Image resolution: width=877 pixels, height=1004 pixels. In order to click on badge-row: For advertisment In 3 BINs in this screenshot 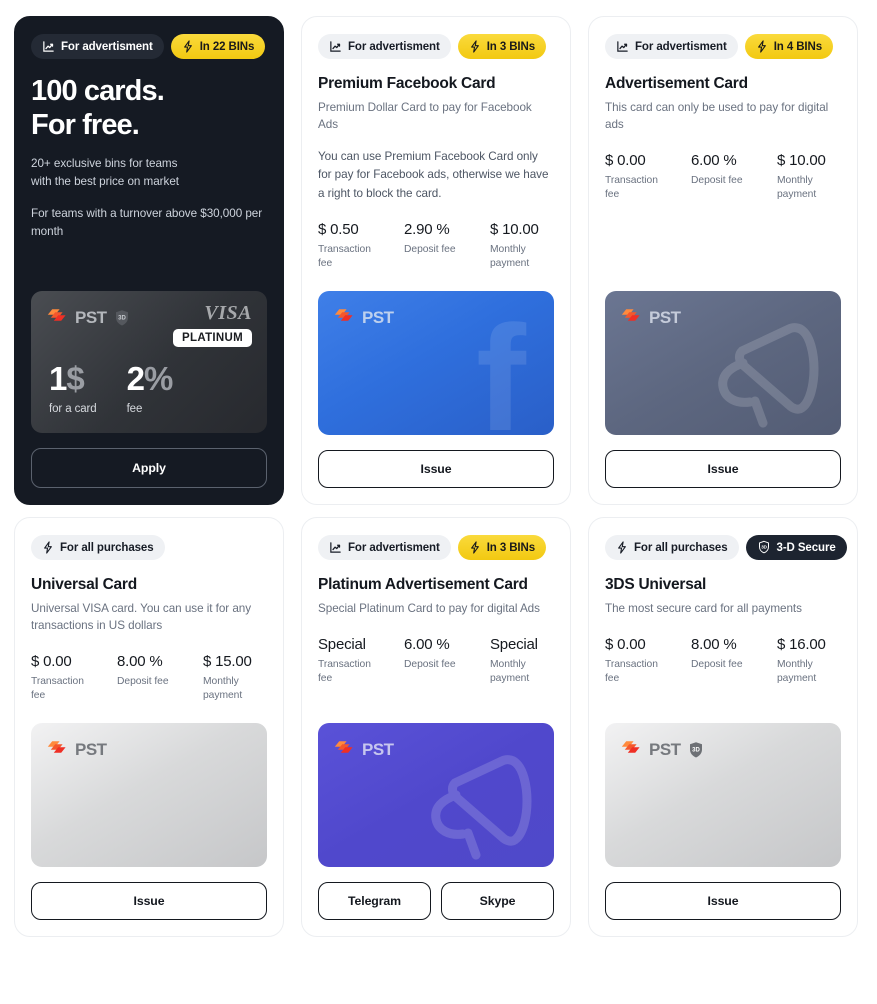, I will do `click(436, 548)`.